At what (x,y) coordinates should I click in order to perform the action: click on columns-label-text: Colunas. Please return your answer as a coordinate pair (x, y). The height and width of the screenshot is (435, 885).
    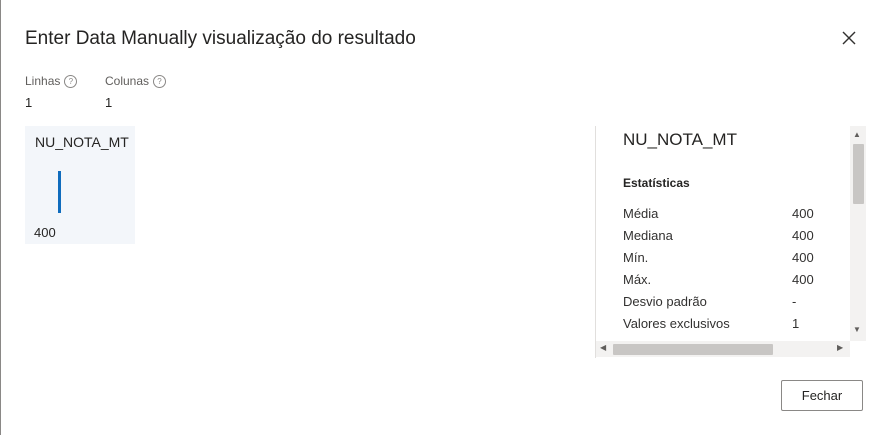
    Looking at the image, I should click on (127, 81).